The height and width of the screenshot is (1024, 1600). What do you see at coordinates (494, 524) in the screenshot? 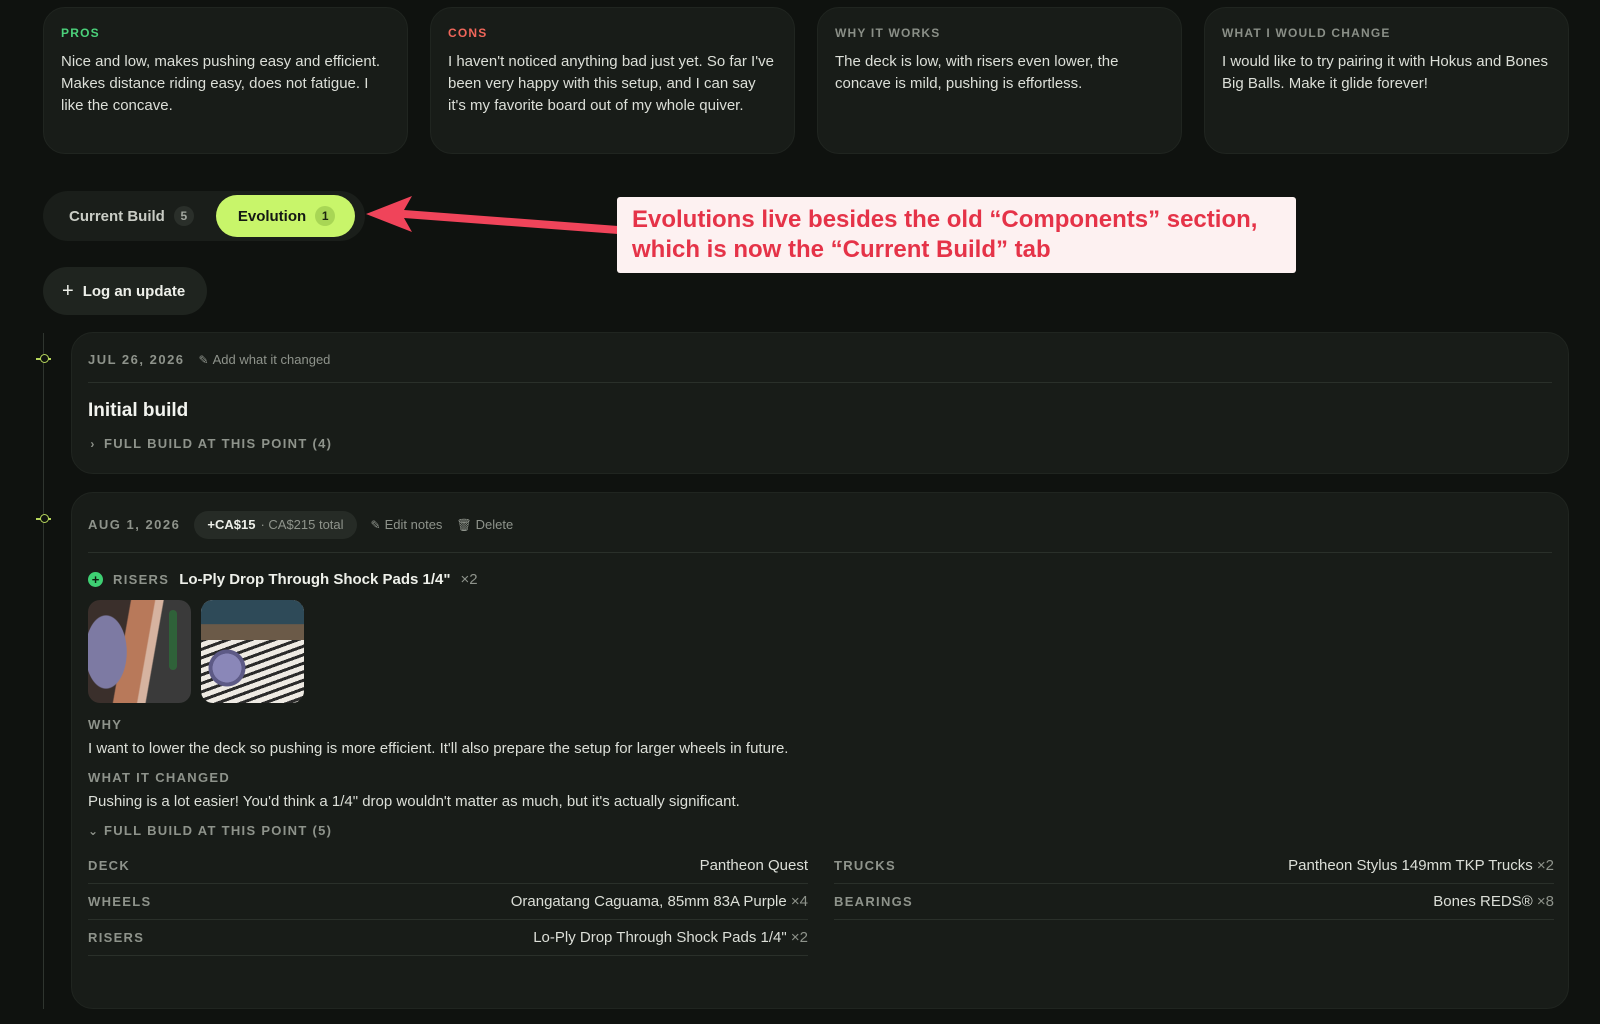
I see `delete-label: Delete` at bounding box center [494, 524].